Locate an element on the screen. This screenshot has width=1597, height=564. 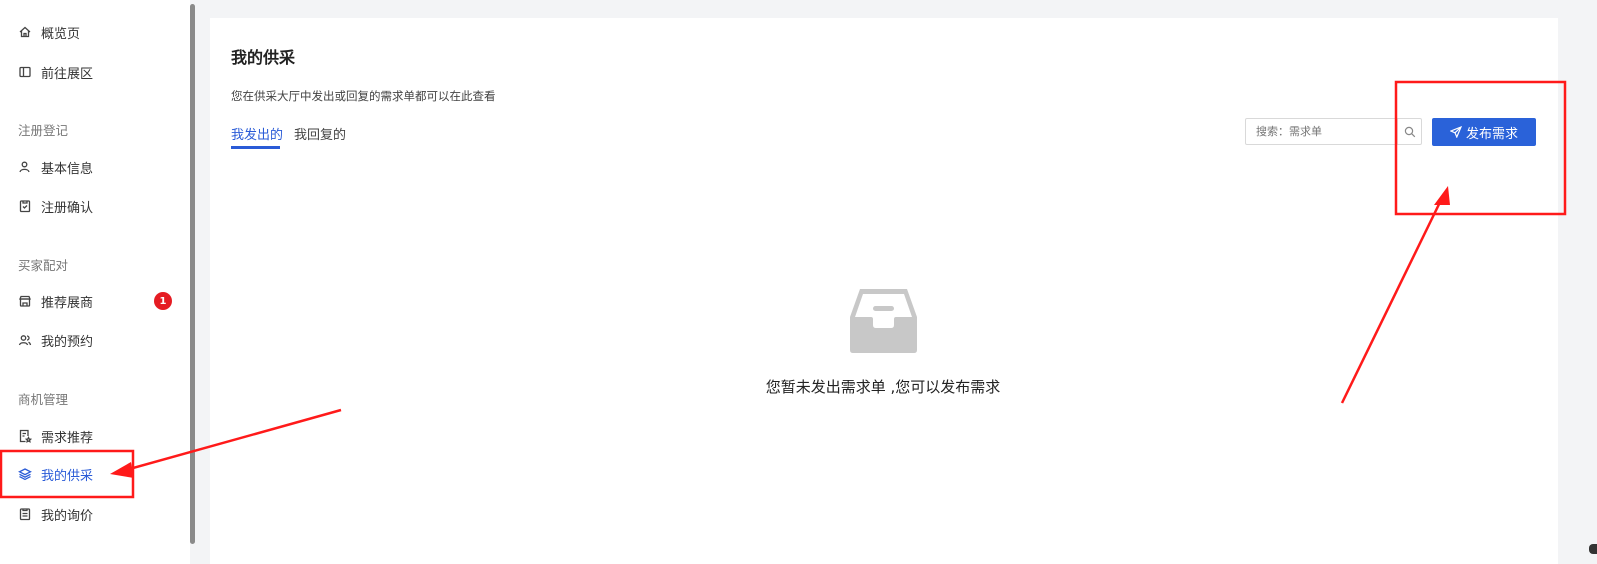
doc-star-icon is located at coordinates (25, 436).